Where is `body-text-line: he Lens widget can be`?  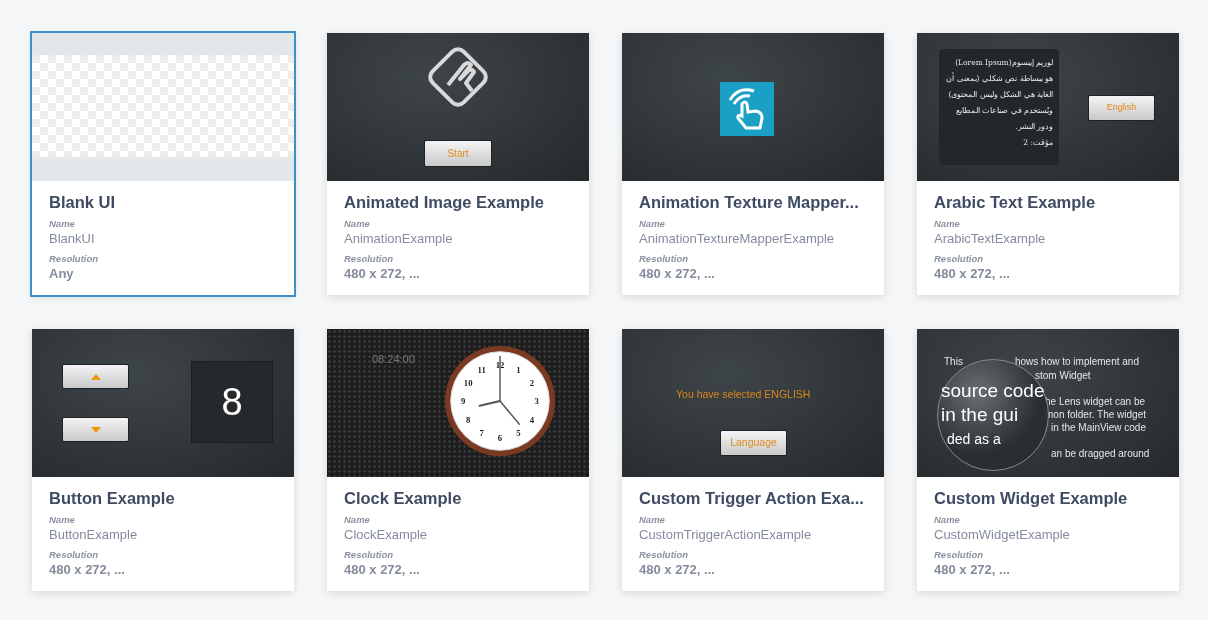 body-text-line: he Lens widget can be is located at coordinates (1095, 402).